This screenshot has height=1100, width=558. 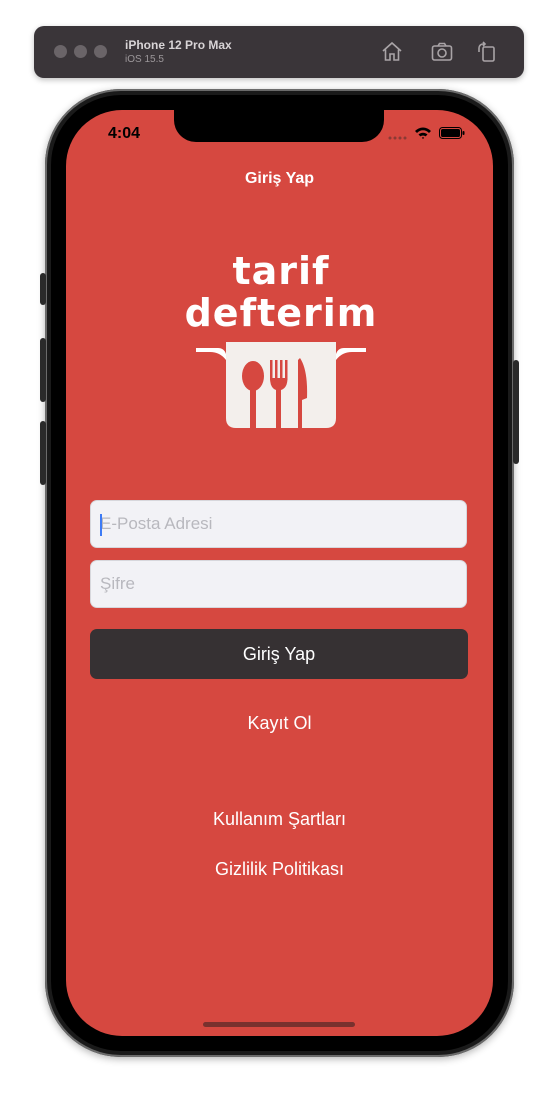 I want to click on screenshot-icon, so click(x=442, y=52).